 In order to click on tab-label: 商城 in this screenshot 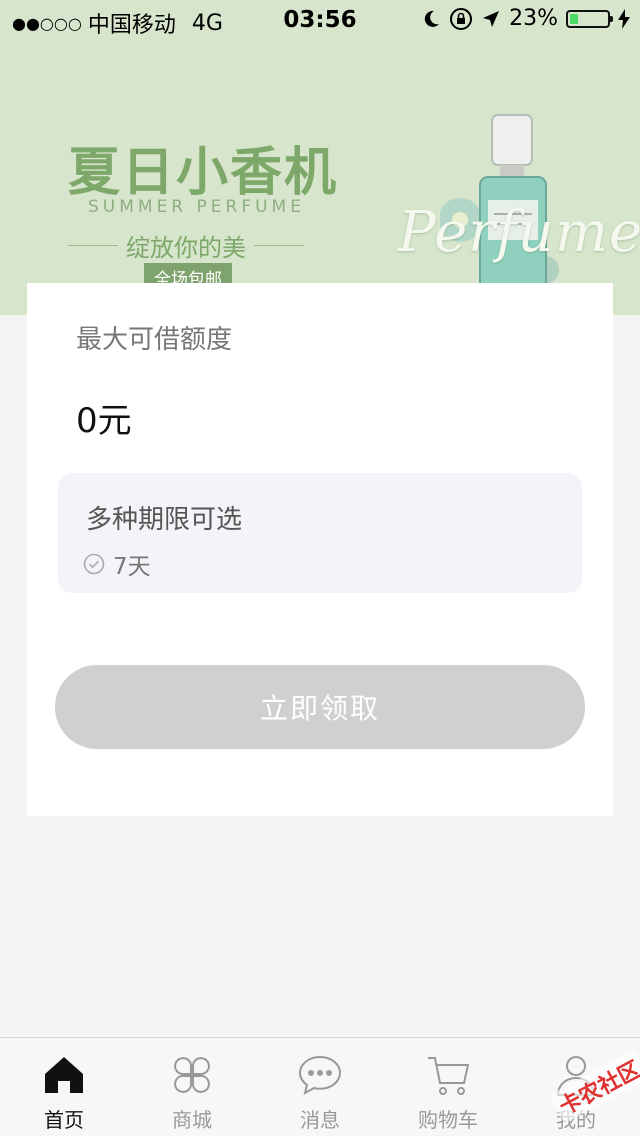, I will do `click(192, 1120)`.